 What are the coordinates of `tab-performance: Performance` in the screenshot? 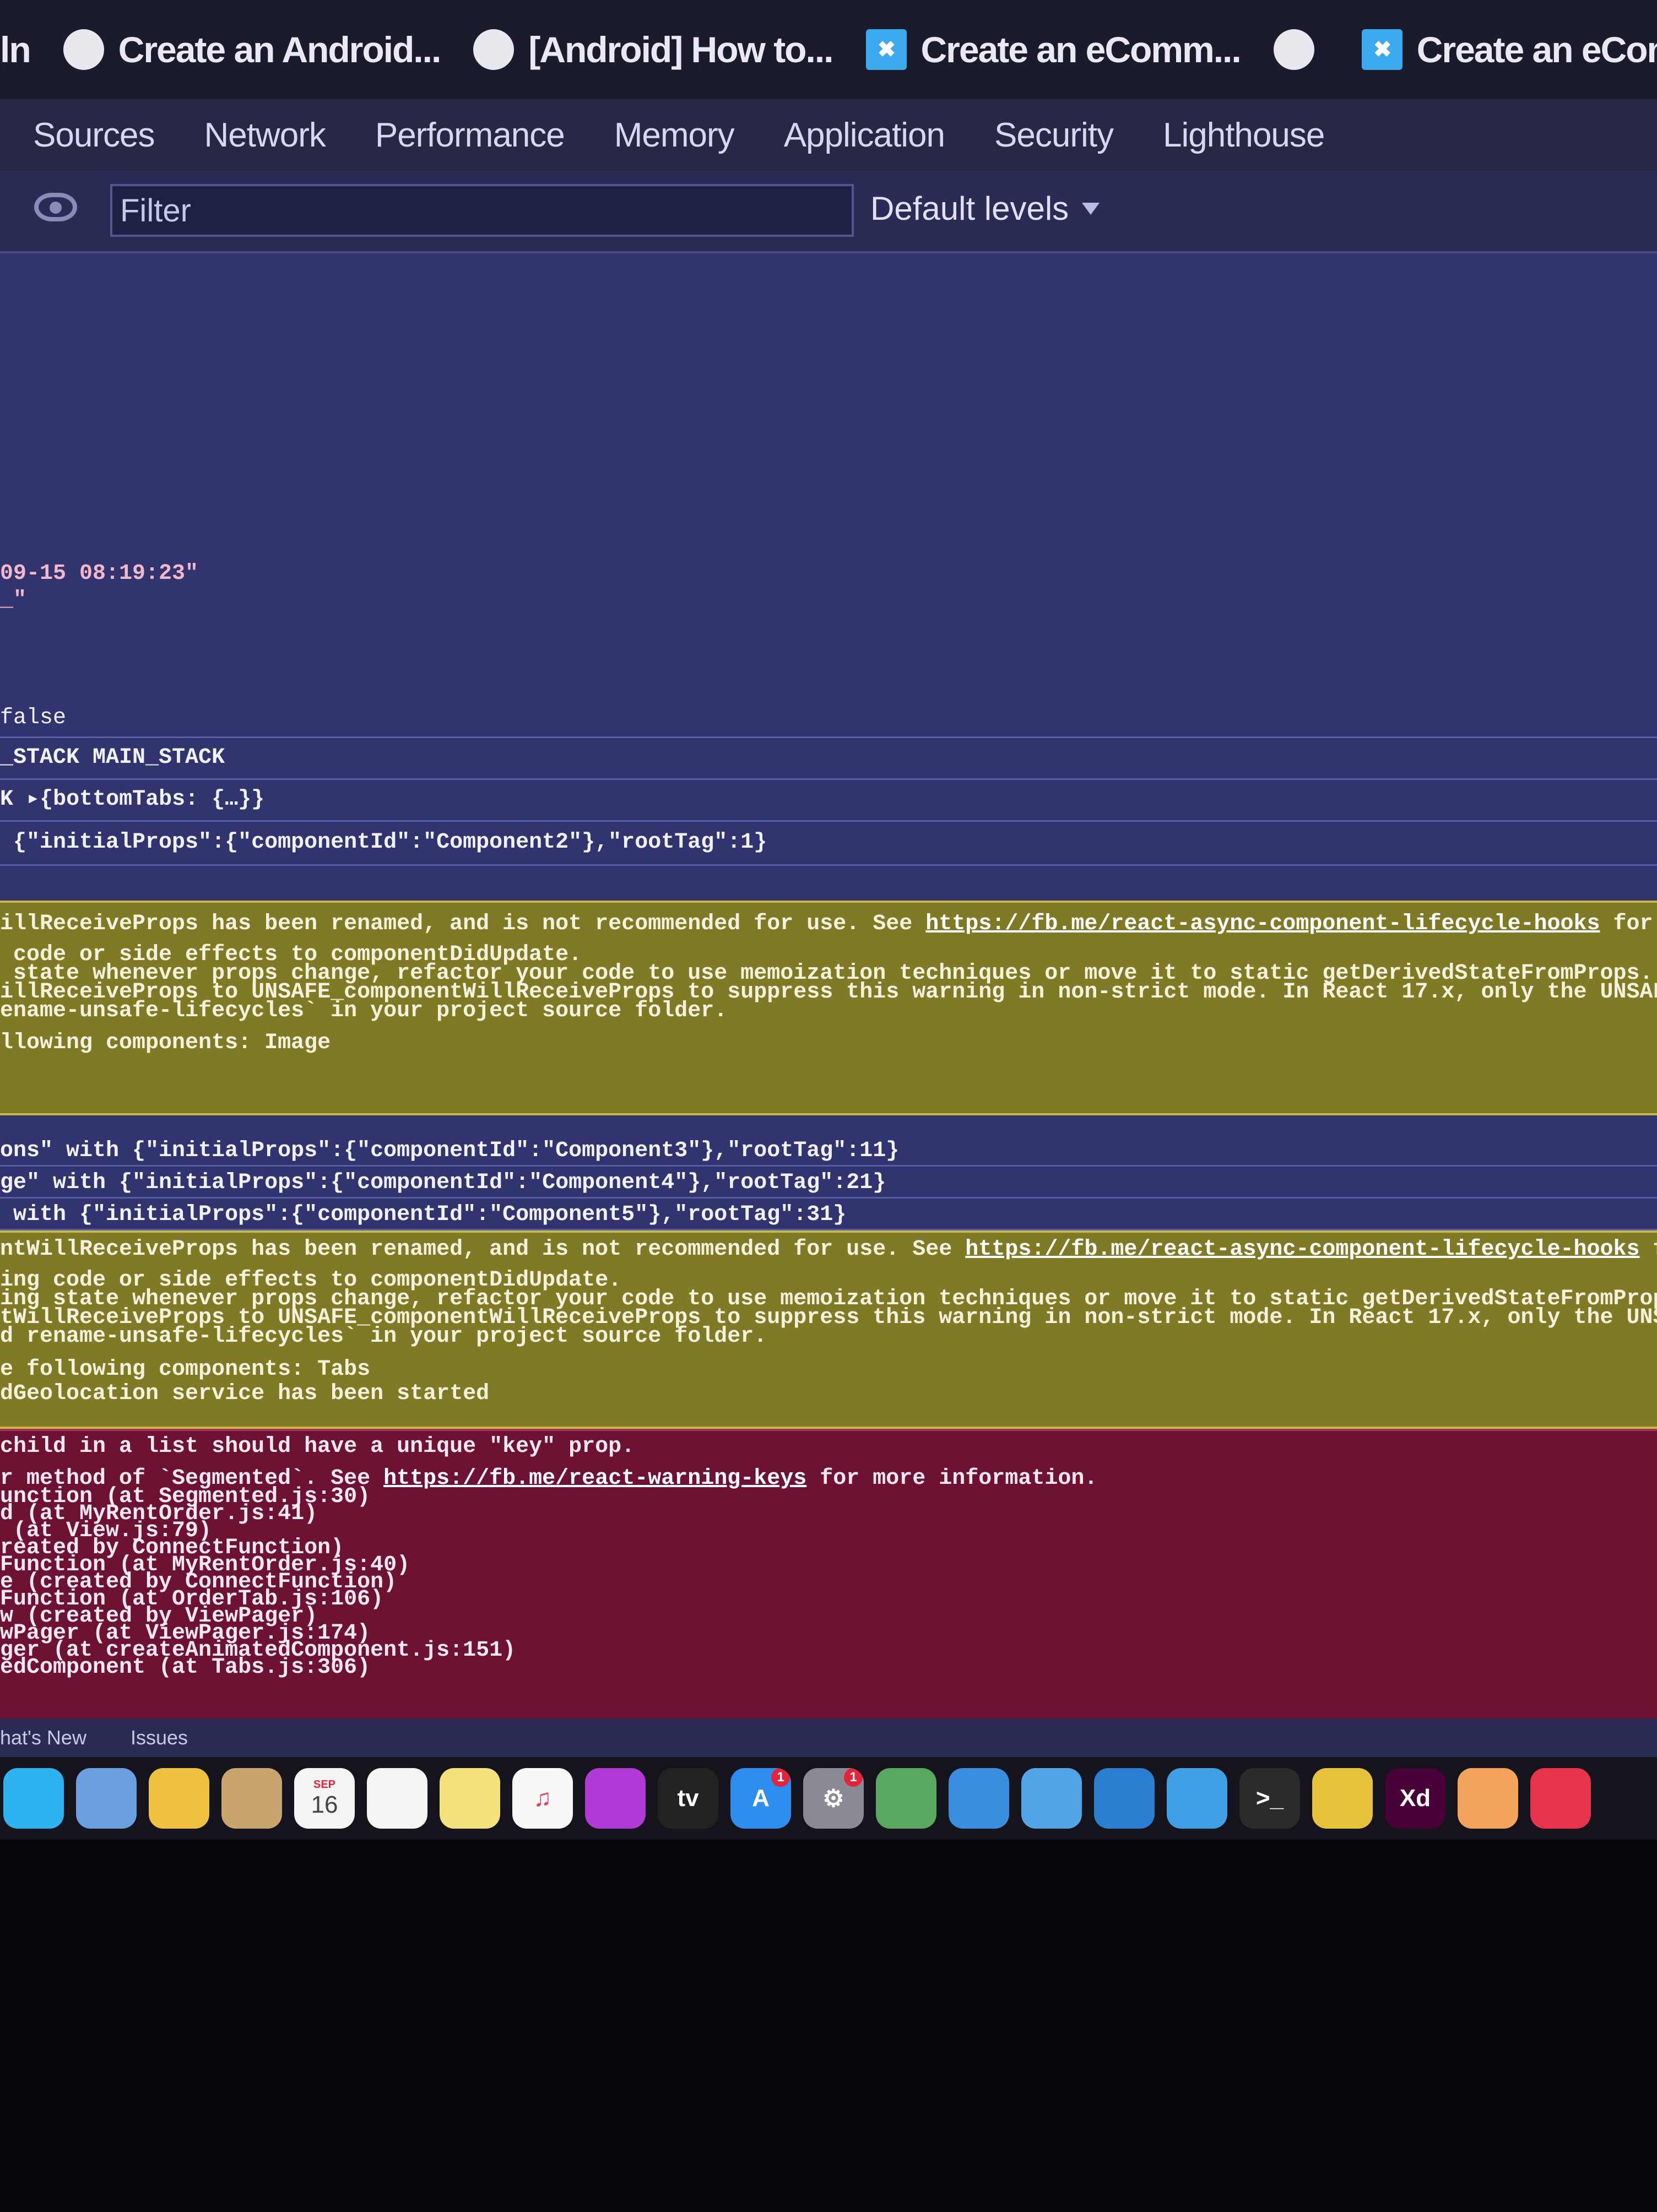 It's located at (470, 135).